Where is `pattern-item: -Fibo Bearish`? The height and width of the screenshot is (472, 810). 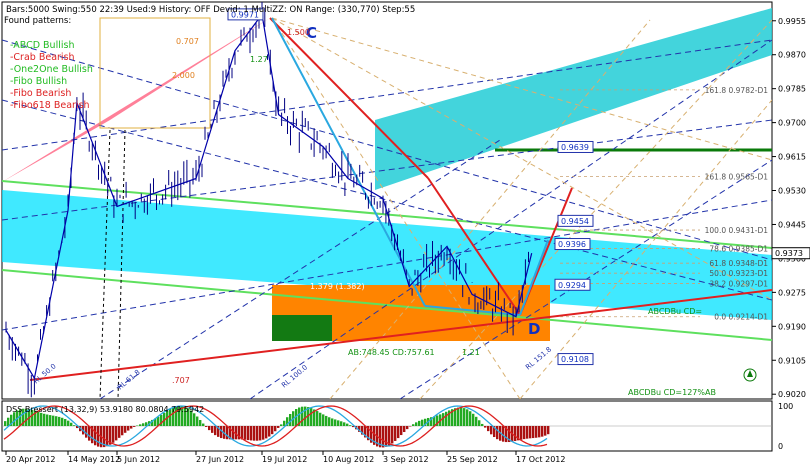
pattern-item: -Fibo Bearish is located at coordinates (40, 93).